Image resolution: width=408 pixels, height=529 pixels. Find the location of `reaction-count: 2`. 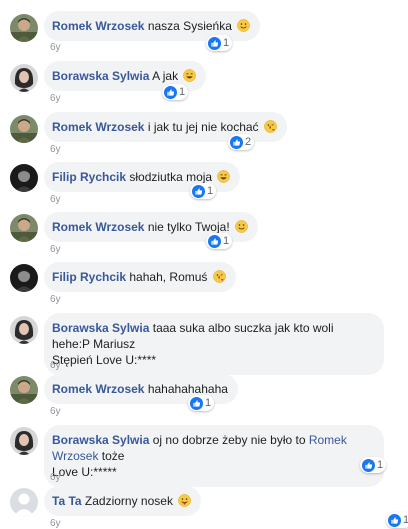

reaction-count: 2 is located at coordinates (241, 142).